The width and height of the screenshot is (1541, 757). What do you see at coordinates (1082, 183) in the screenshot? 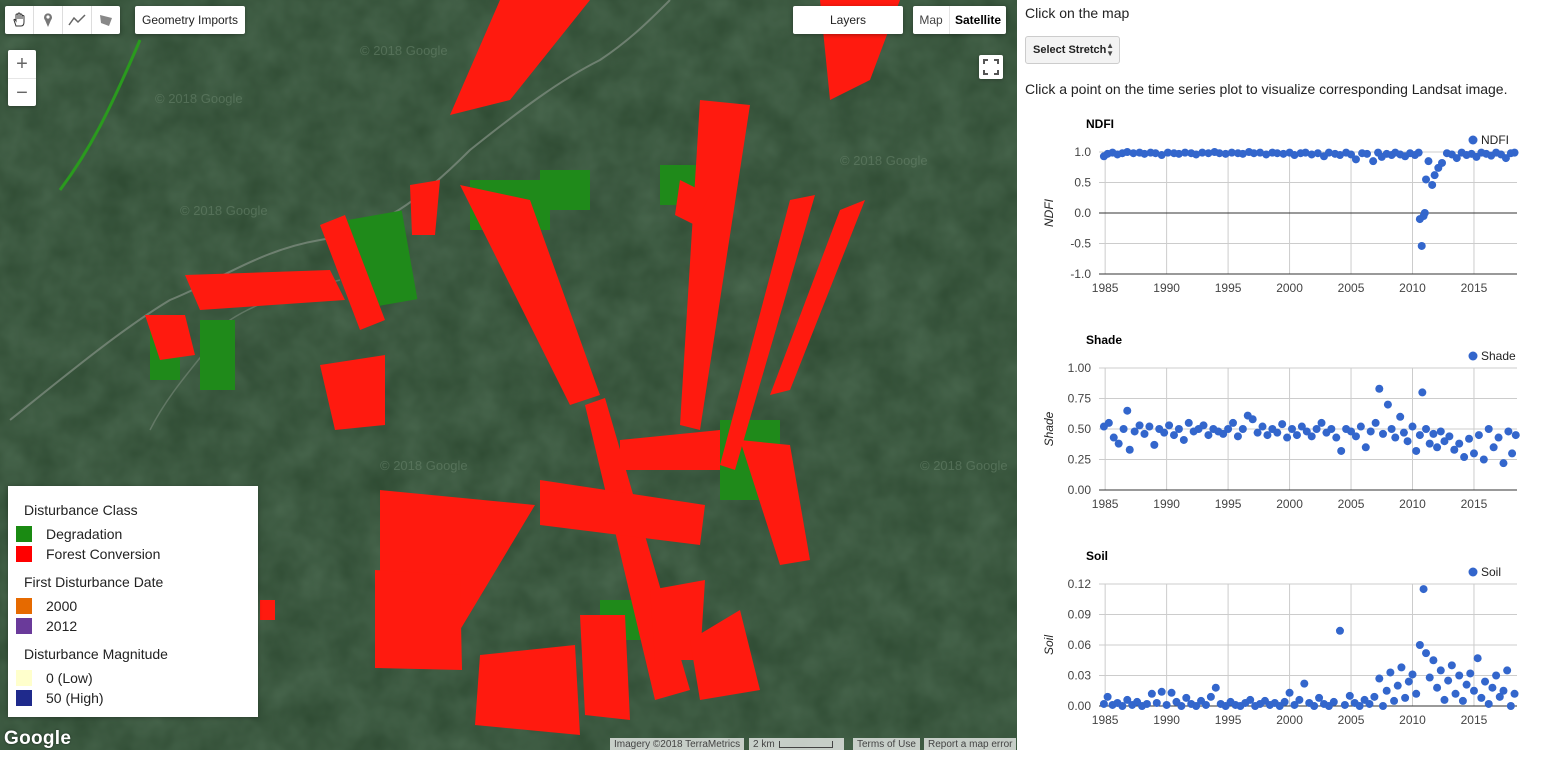
I see `y-tick-label: 0.5` at bounding box center [1082, 183].